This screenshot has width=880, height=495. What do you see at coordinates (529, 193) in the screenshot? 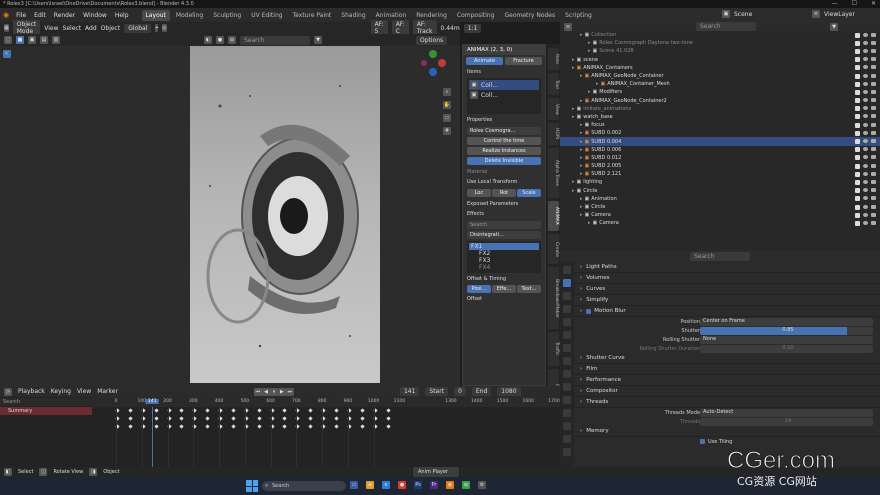
I see `scale-toggle: Scale` at bounding box center [529, 193].